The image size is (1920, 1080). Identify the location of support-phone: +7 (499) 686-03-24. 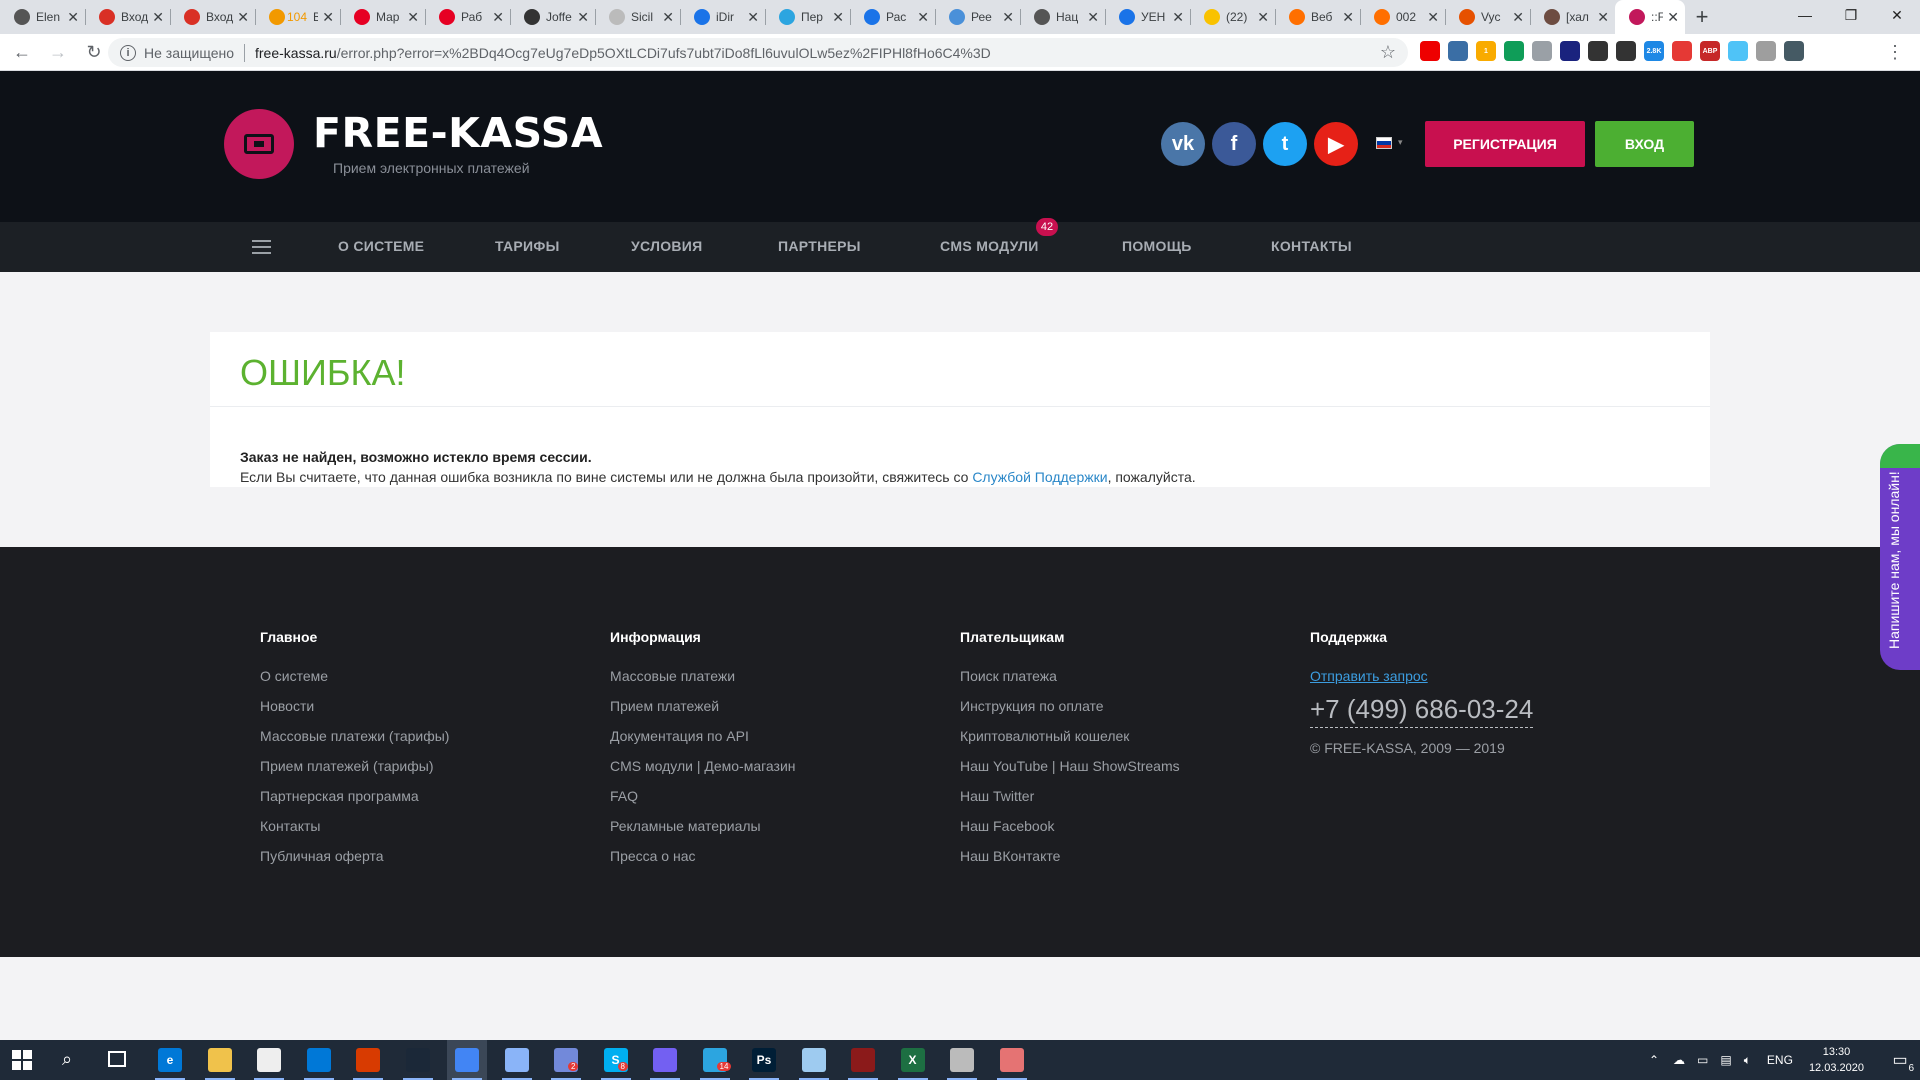
(1422, 711).